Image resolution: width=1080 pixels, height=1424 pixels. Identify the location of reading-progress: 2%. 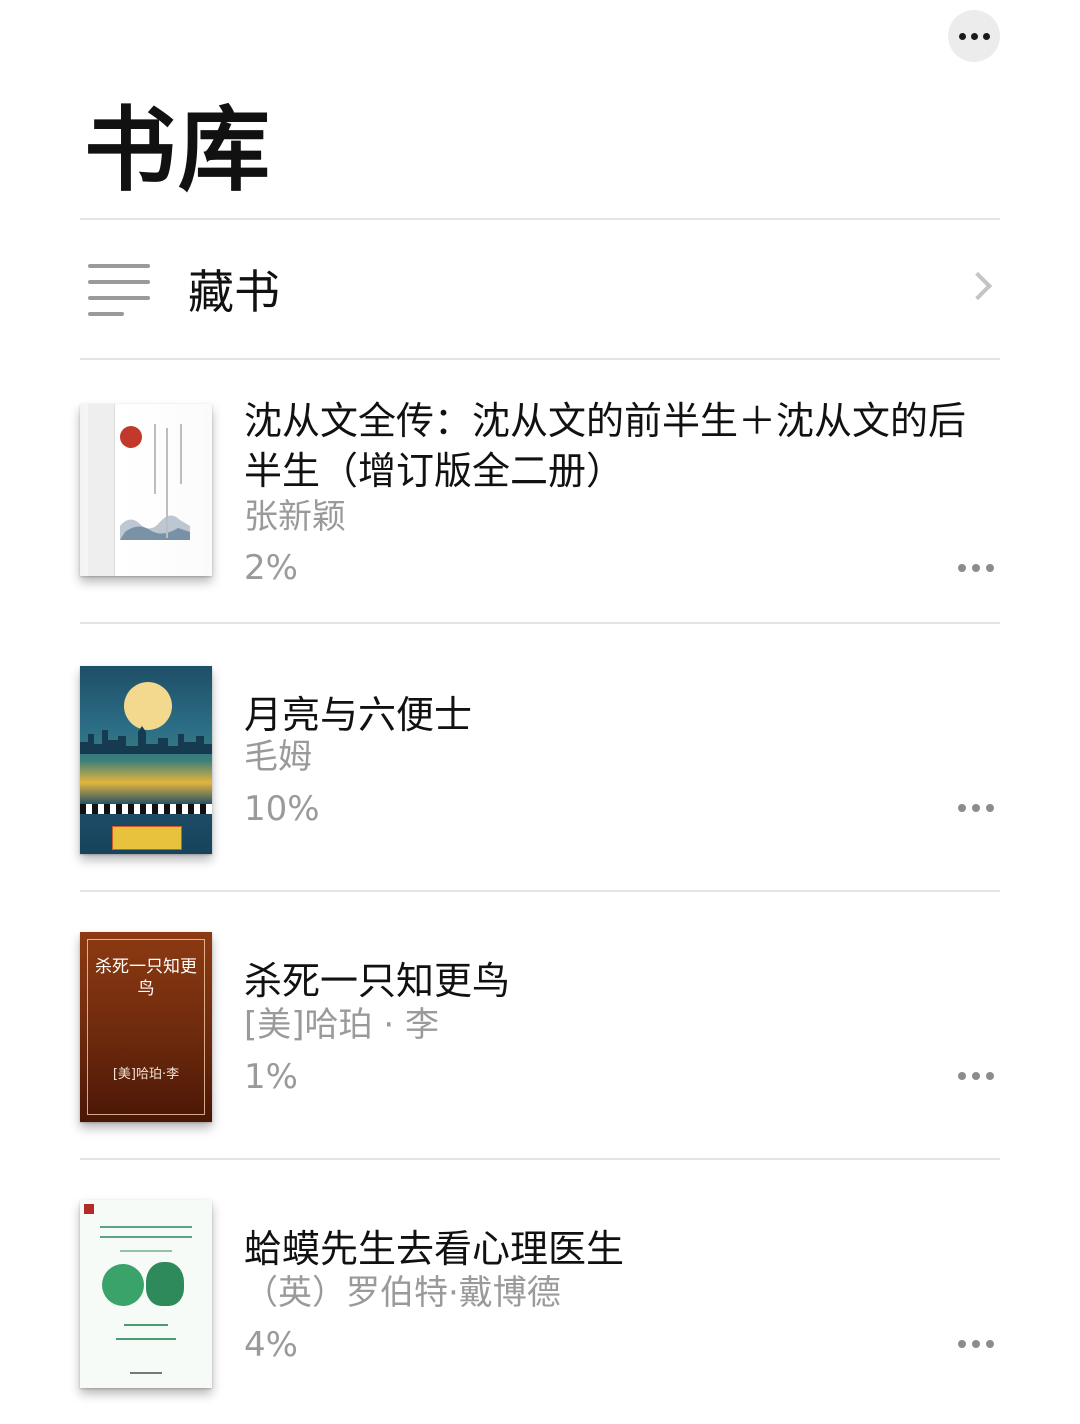
(271, 568).